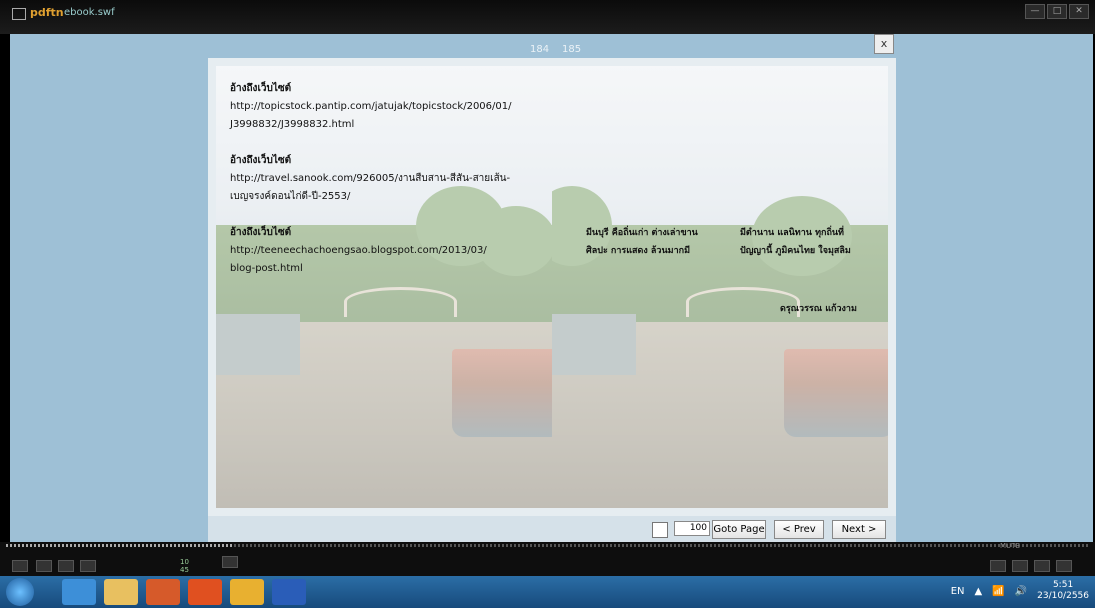  Describe the element at coordinates (88, 566) in the screenshot. I see `next-track-icon` at that location.